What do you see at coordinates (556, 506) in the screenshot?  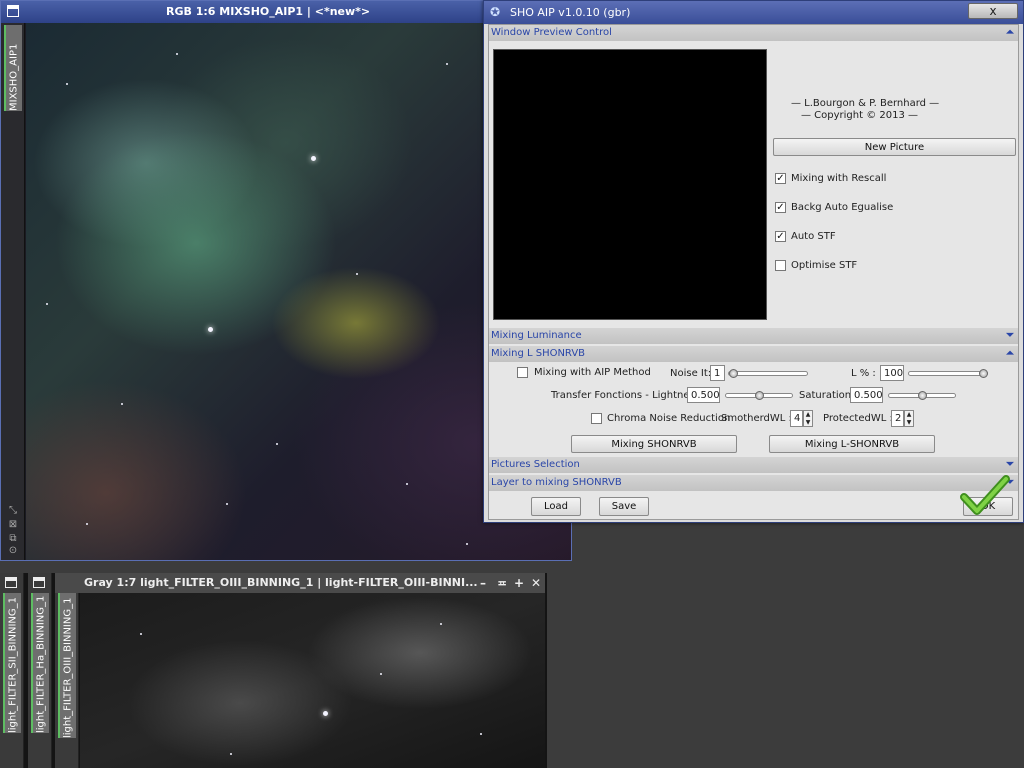 I see `load-button: Load` at bounding box center [556, 506].